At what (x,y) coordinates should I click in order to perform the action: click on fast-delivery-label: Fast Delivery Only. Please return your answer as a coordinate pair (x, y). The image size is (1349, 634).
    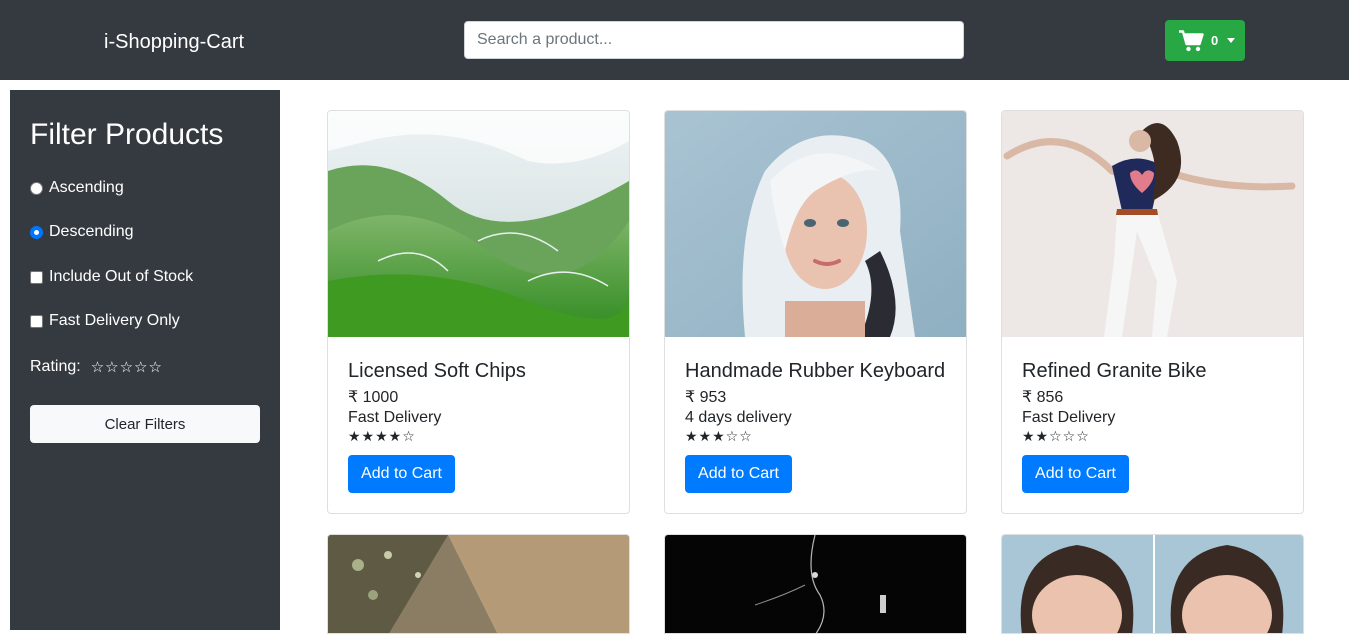
    Looking at the image, I should click on (114, 320).